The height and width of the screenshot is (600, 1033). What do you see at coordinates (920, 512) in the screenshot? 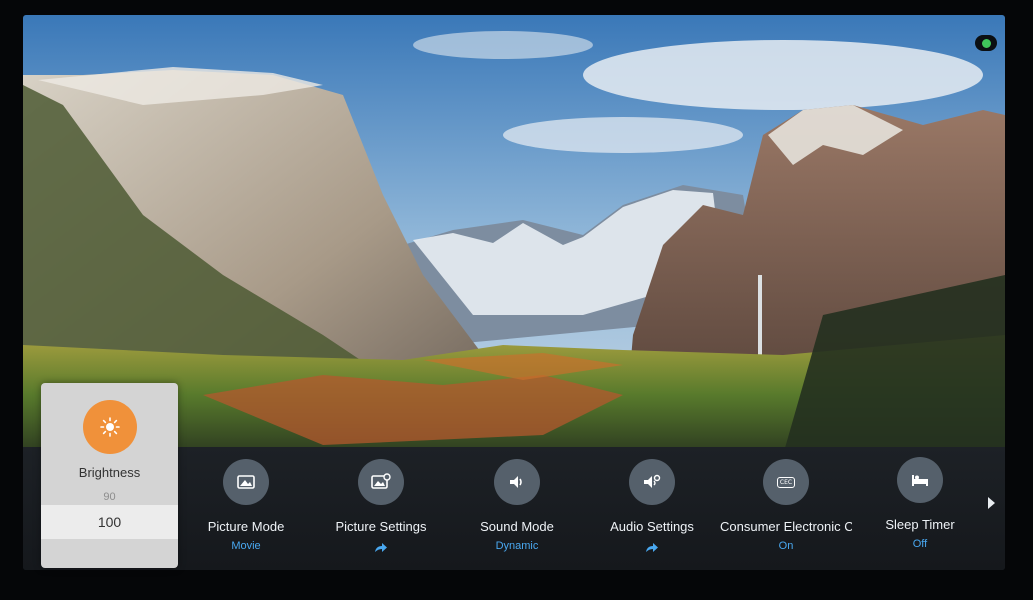
I see `menu-item-sleep-timer: Sleep Timer Off` at bounding box center [920, 512].